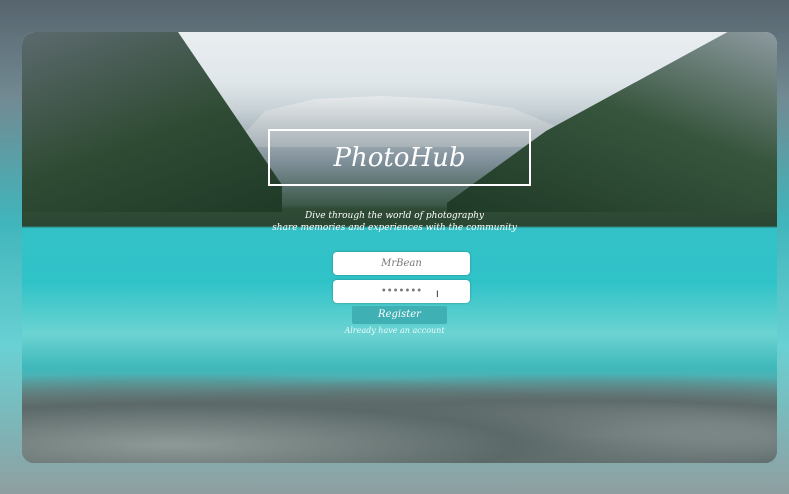 Image resolution: width=789 pixels, height=494 pixels. Describe the element at coordinates (399, 315) in the screenshot. I see `register-button: Register` at that location.